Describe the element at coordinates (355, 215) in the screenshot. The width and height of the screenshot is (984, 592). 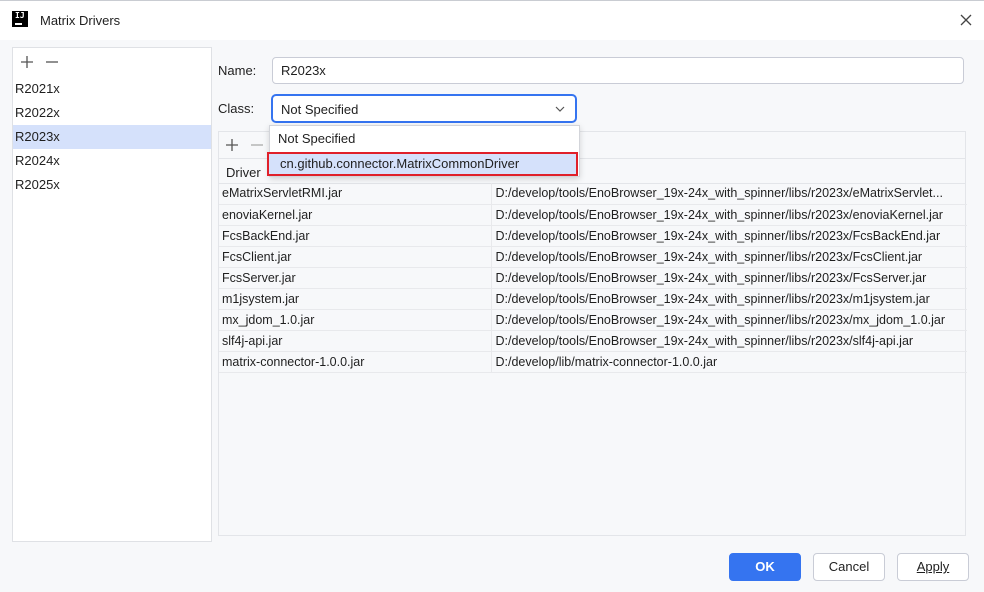
I see `jar-file-cell: enoviaKernel.jar` at that location.